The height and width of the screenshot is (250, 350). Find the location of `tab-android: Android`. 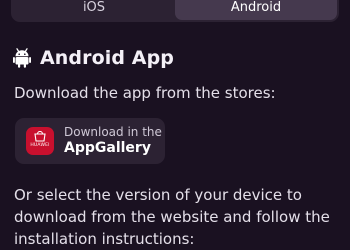

tab-android: Android is located at coordinates (256, 10).